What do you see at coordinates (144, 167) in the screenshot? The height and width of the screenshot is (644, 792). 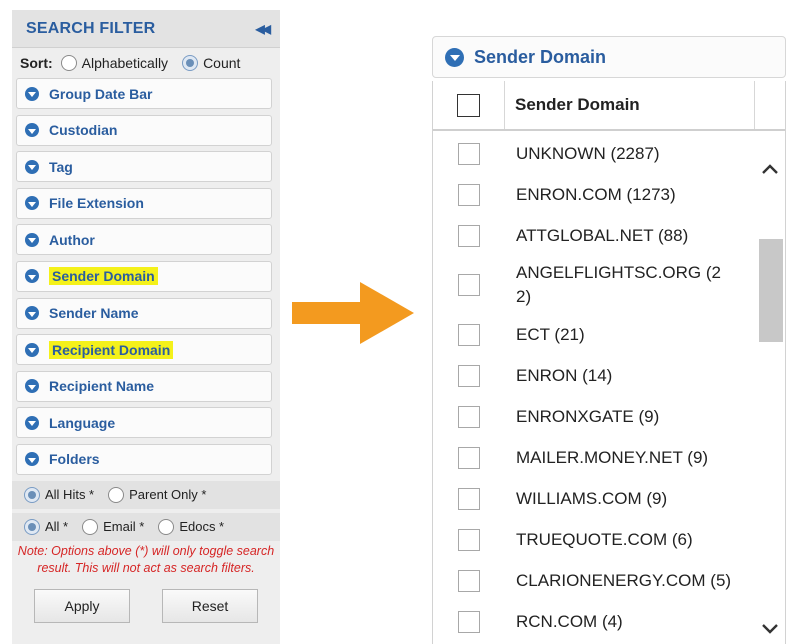 I see `filter-tag: Tag` at bounding box center [144, 167].